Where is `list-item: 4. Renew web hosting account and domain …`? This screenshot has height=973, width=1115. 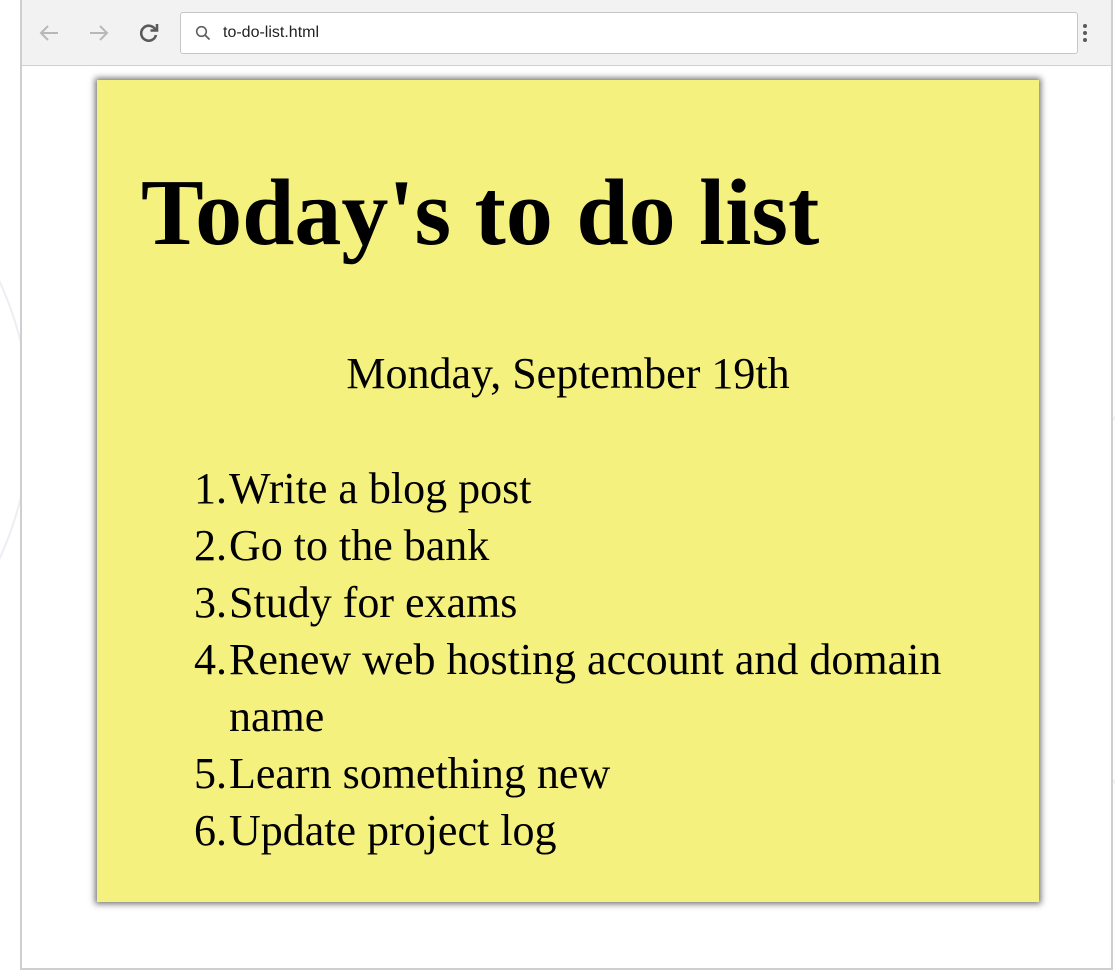 list-item: 4. Renew web hosting account and domain … is located at coordinates (571, 688).